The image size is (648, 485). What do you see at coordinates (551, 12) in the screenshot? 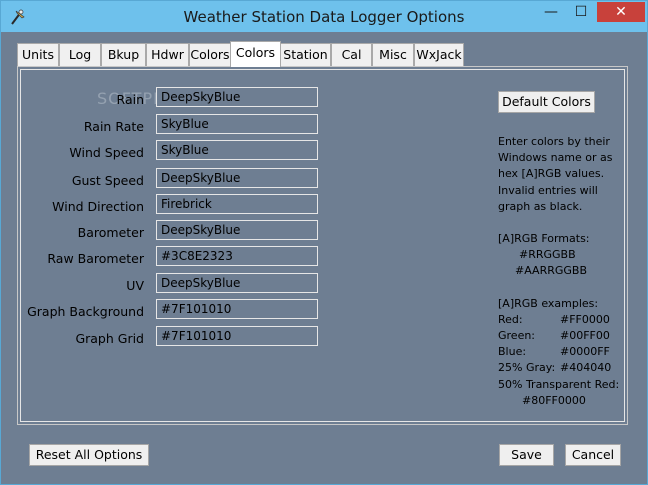
I see `minimize-button: —` at bounding box center [551, 12].